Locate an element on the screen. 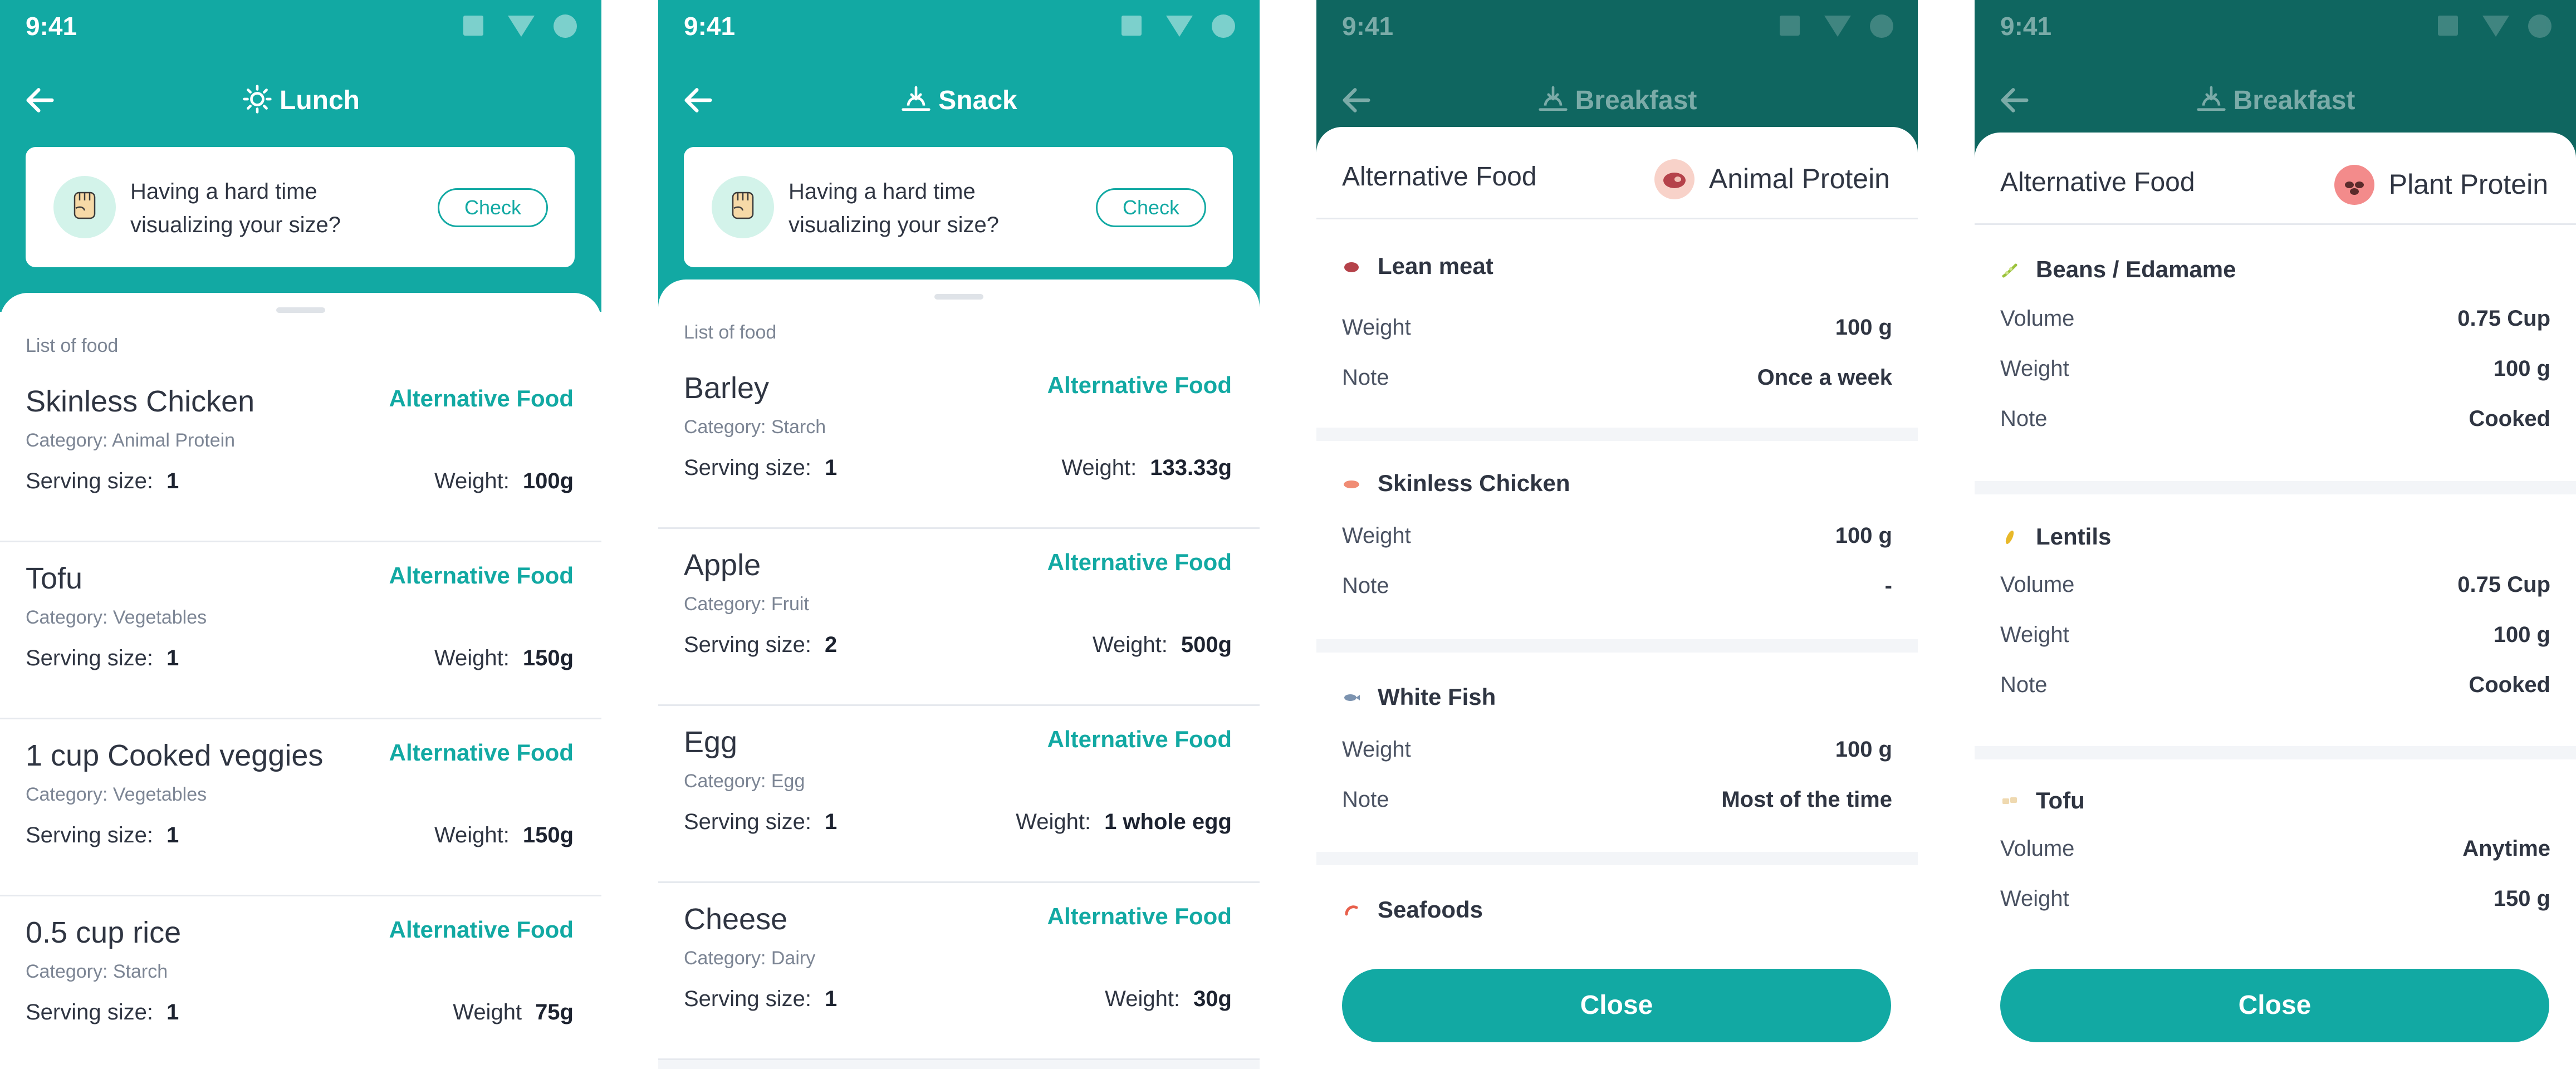  nav-bar: Lunch is located at coordinates (300, 100).